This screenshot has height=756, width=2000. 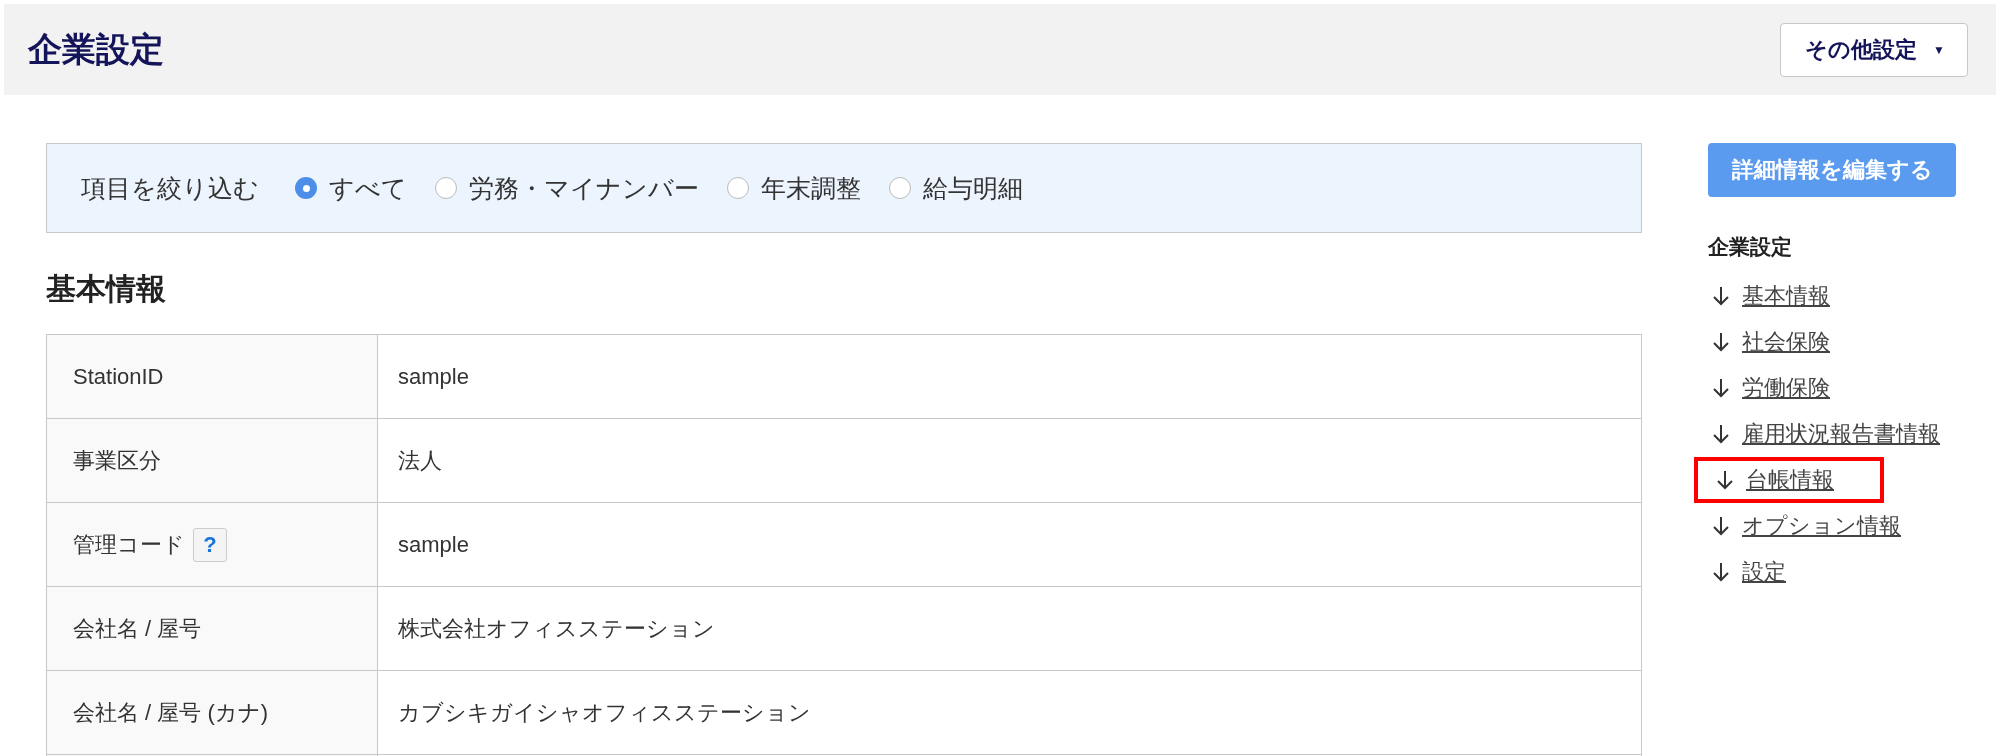 What do you see at coordinates (171, 712) in the screenshot?
I see `field-label: 会社名 / 屋号 (カナ)` at bounding box center [171, 712].